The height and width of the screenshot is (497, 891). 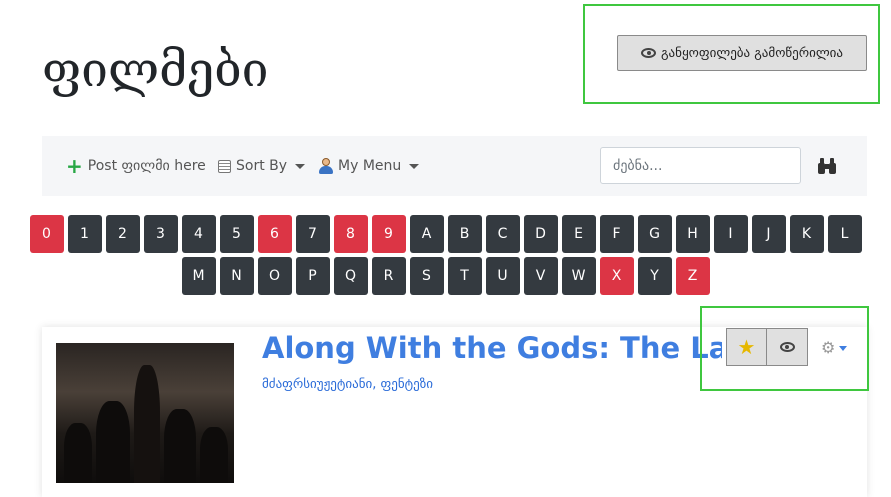 I want to click on sort-icon, so click(x=224, y=166).